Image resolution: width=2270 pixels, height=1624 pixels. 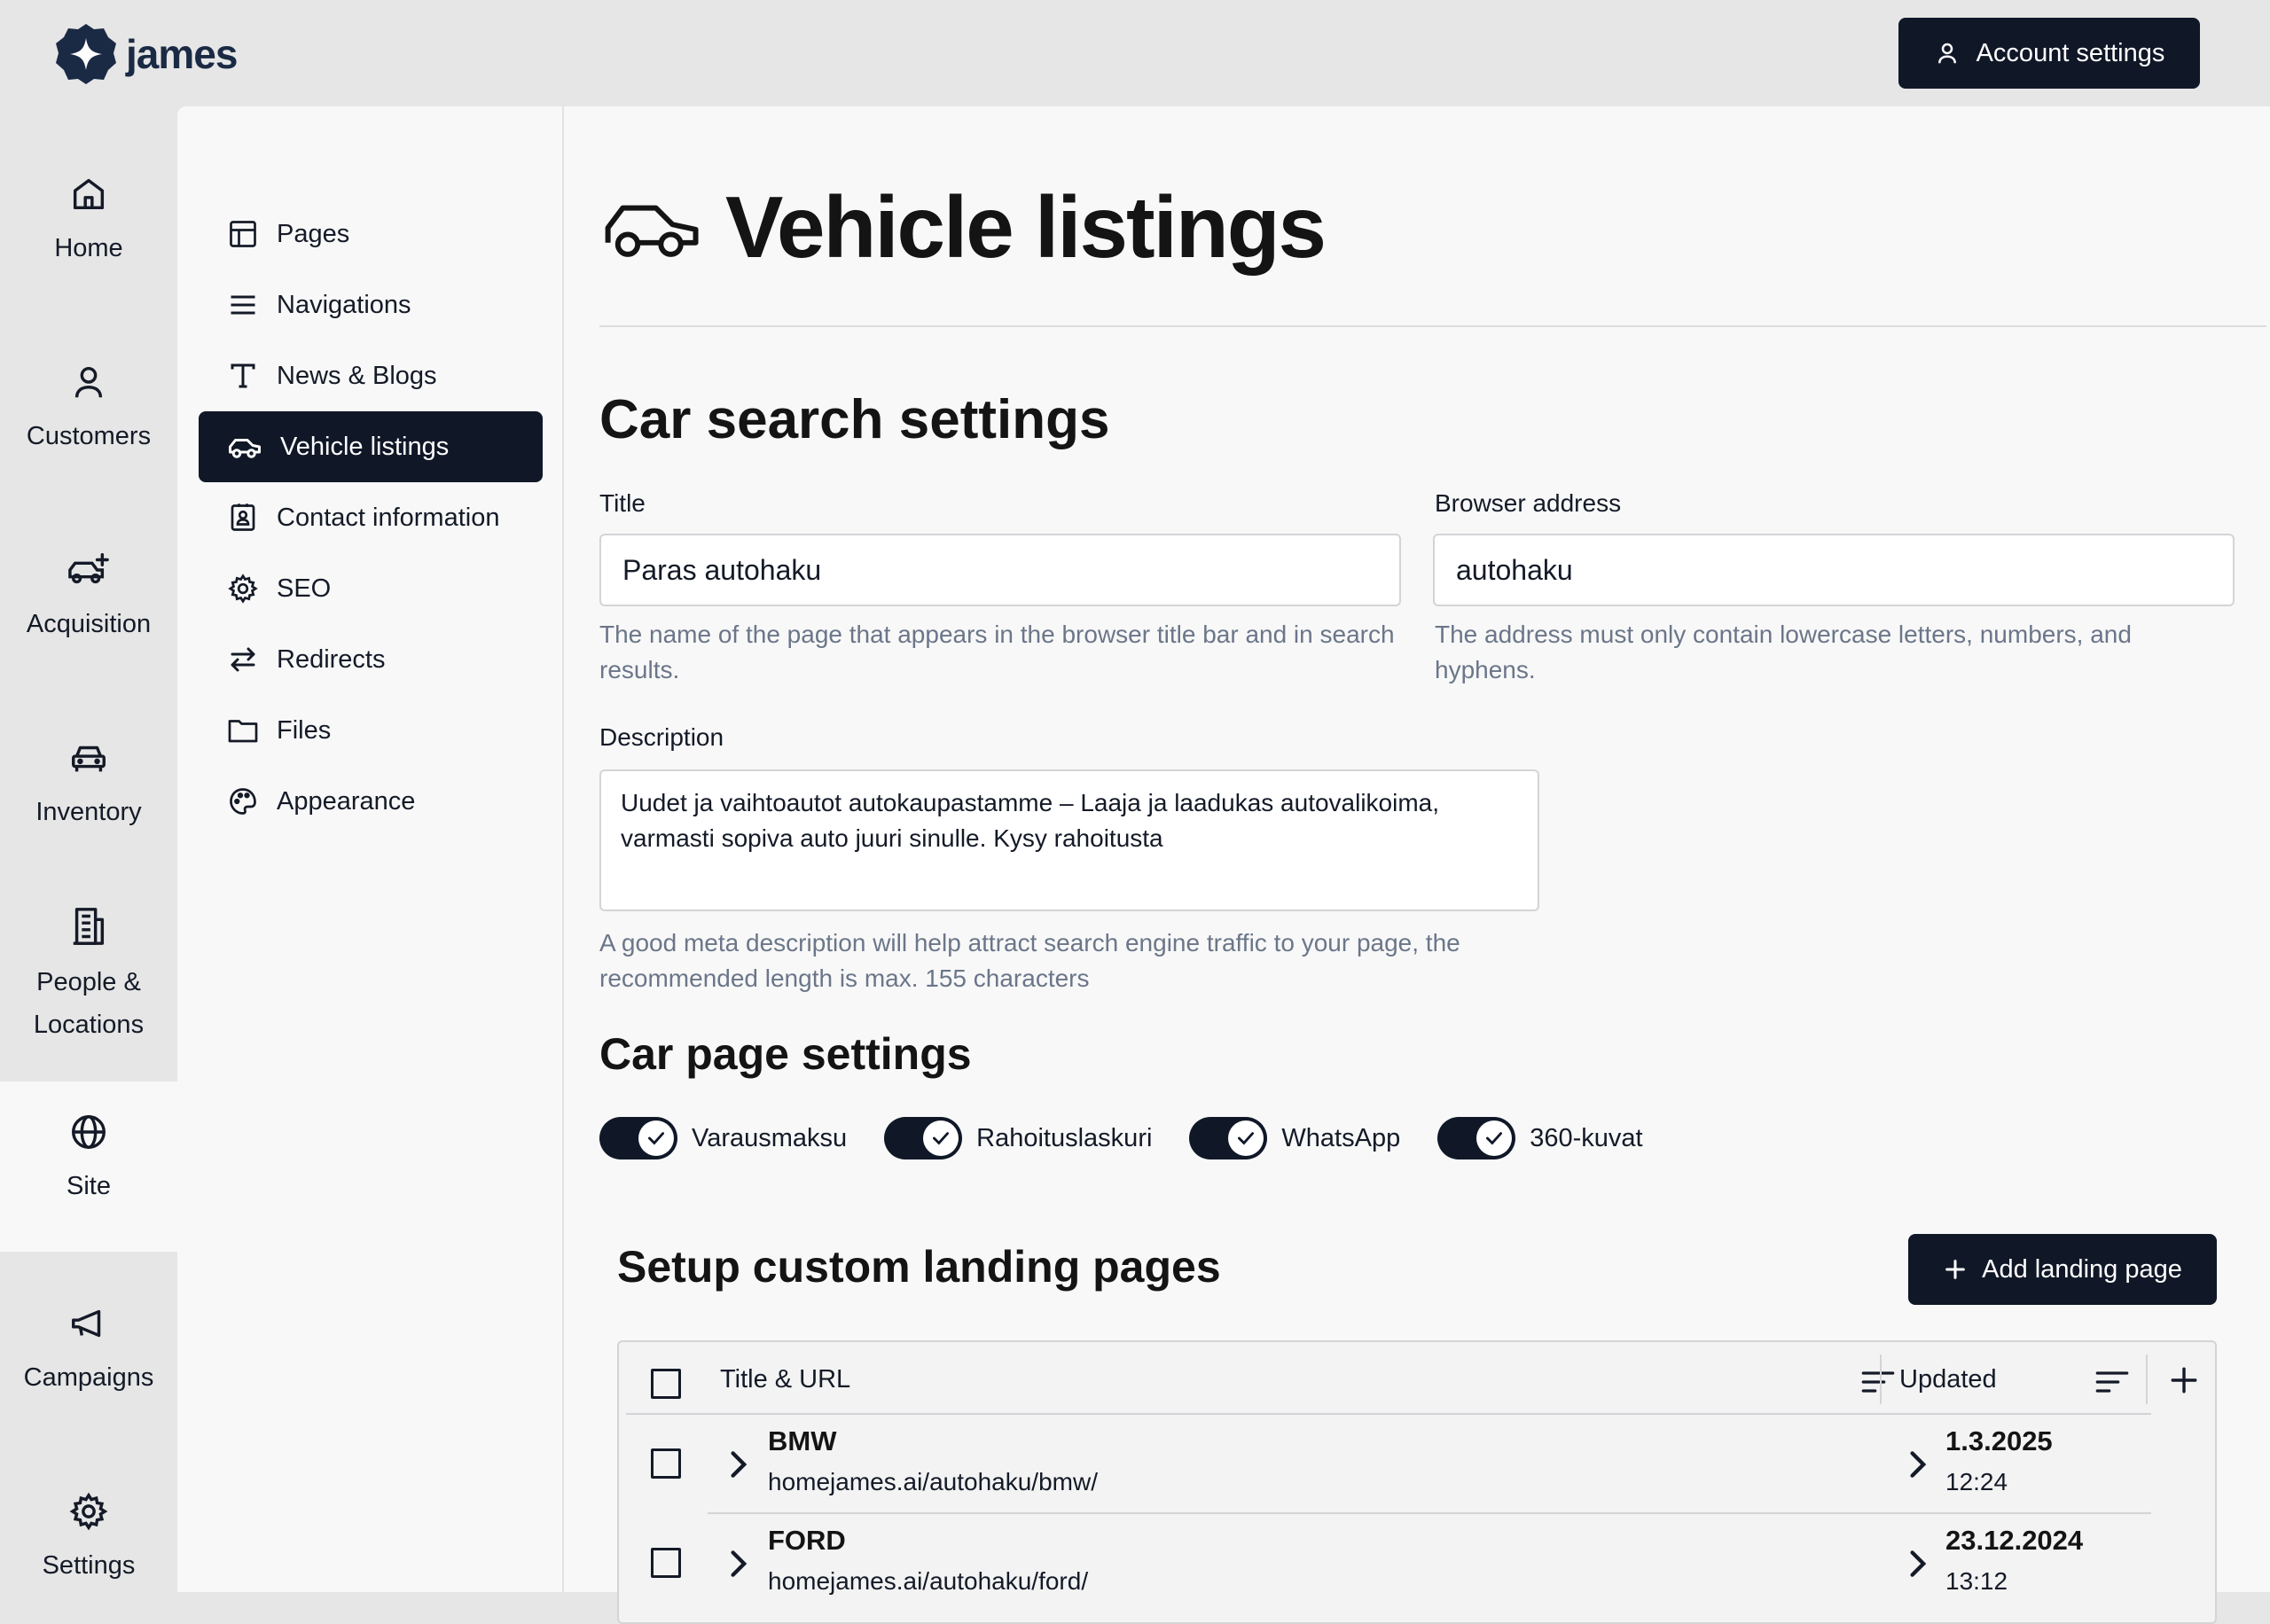 What do you see at coordinates (803, 1440) in the screenshot?
I see `row-title: BMW` at bounding box center [803, 1440].